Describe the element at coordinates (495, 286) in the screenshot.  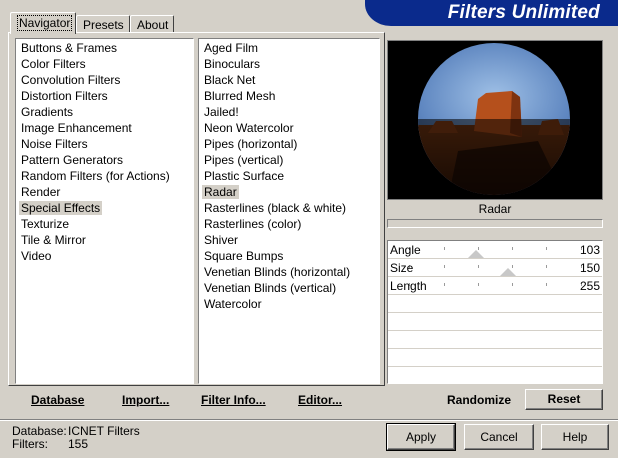
I see `param-row: Length 255` at that location.